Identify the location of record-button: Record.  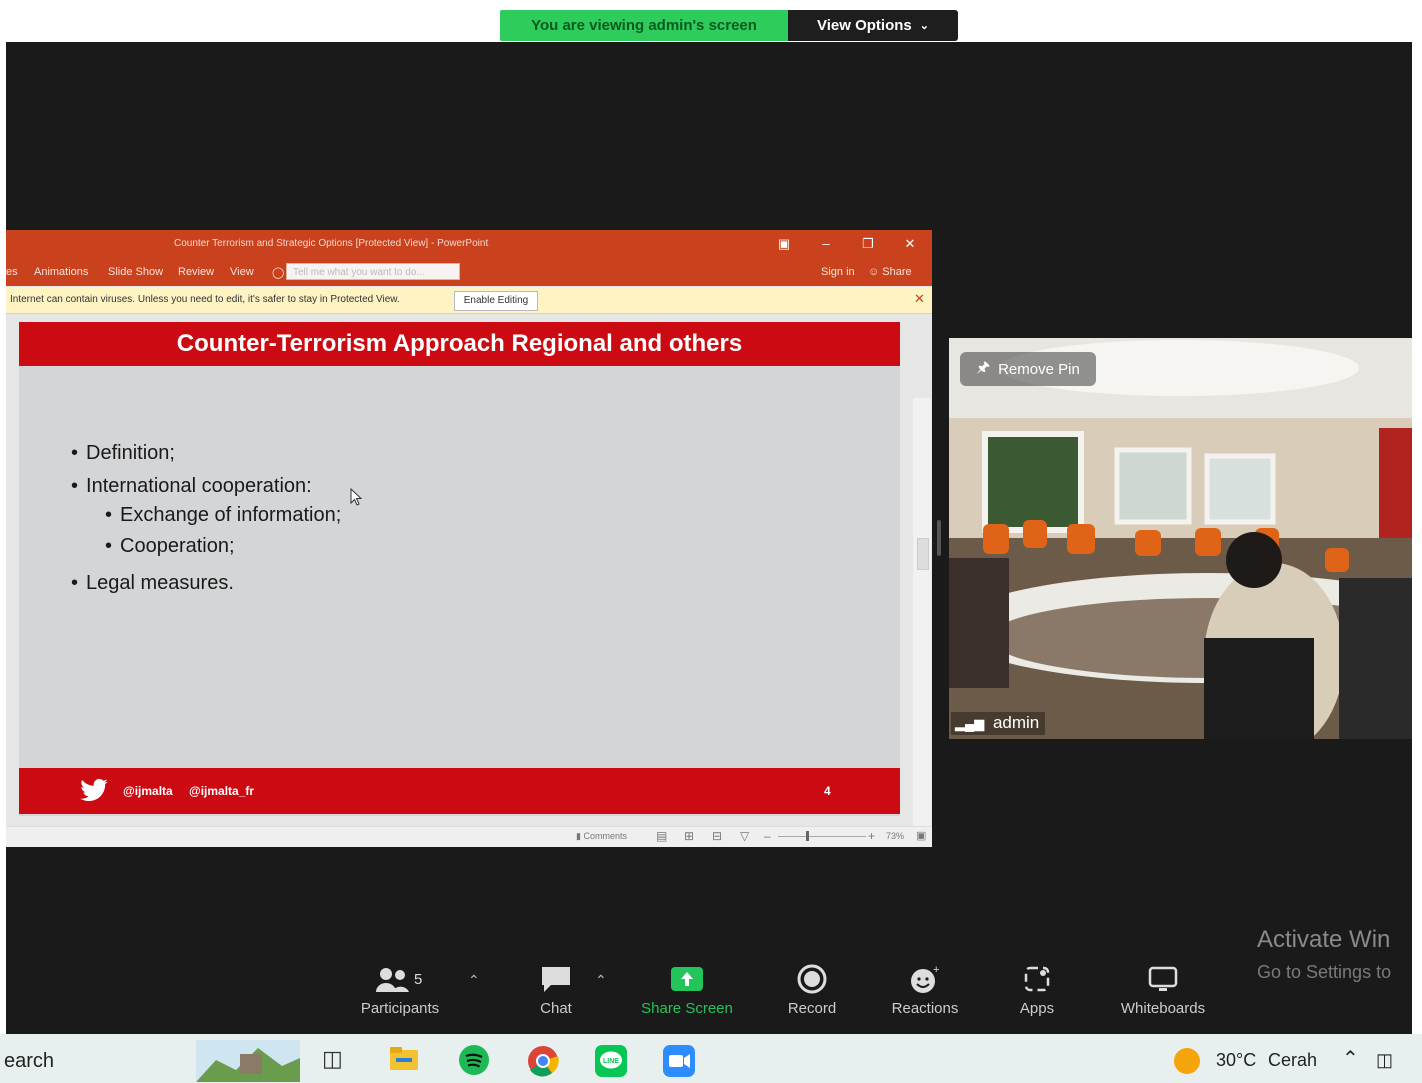
(812, 990).